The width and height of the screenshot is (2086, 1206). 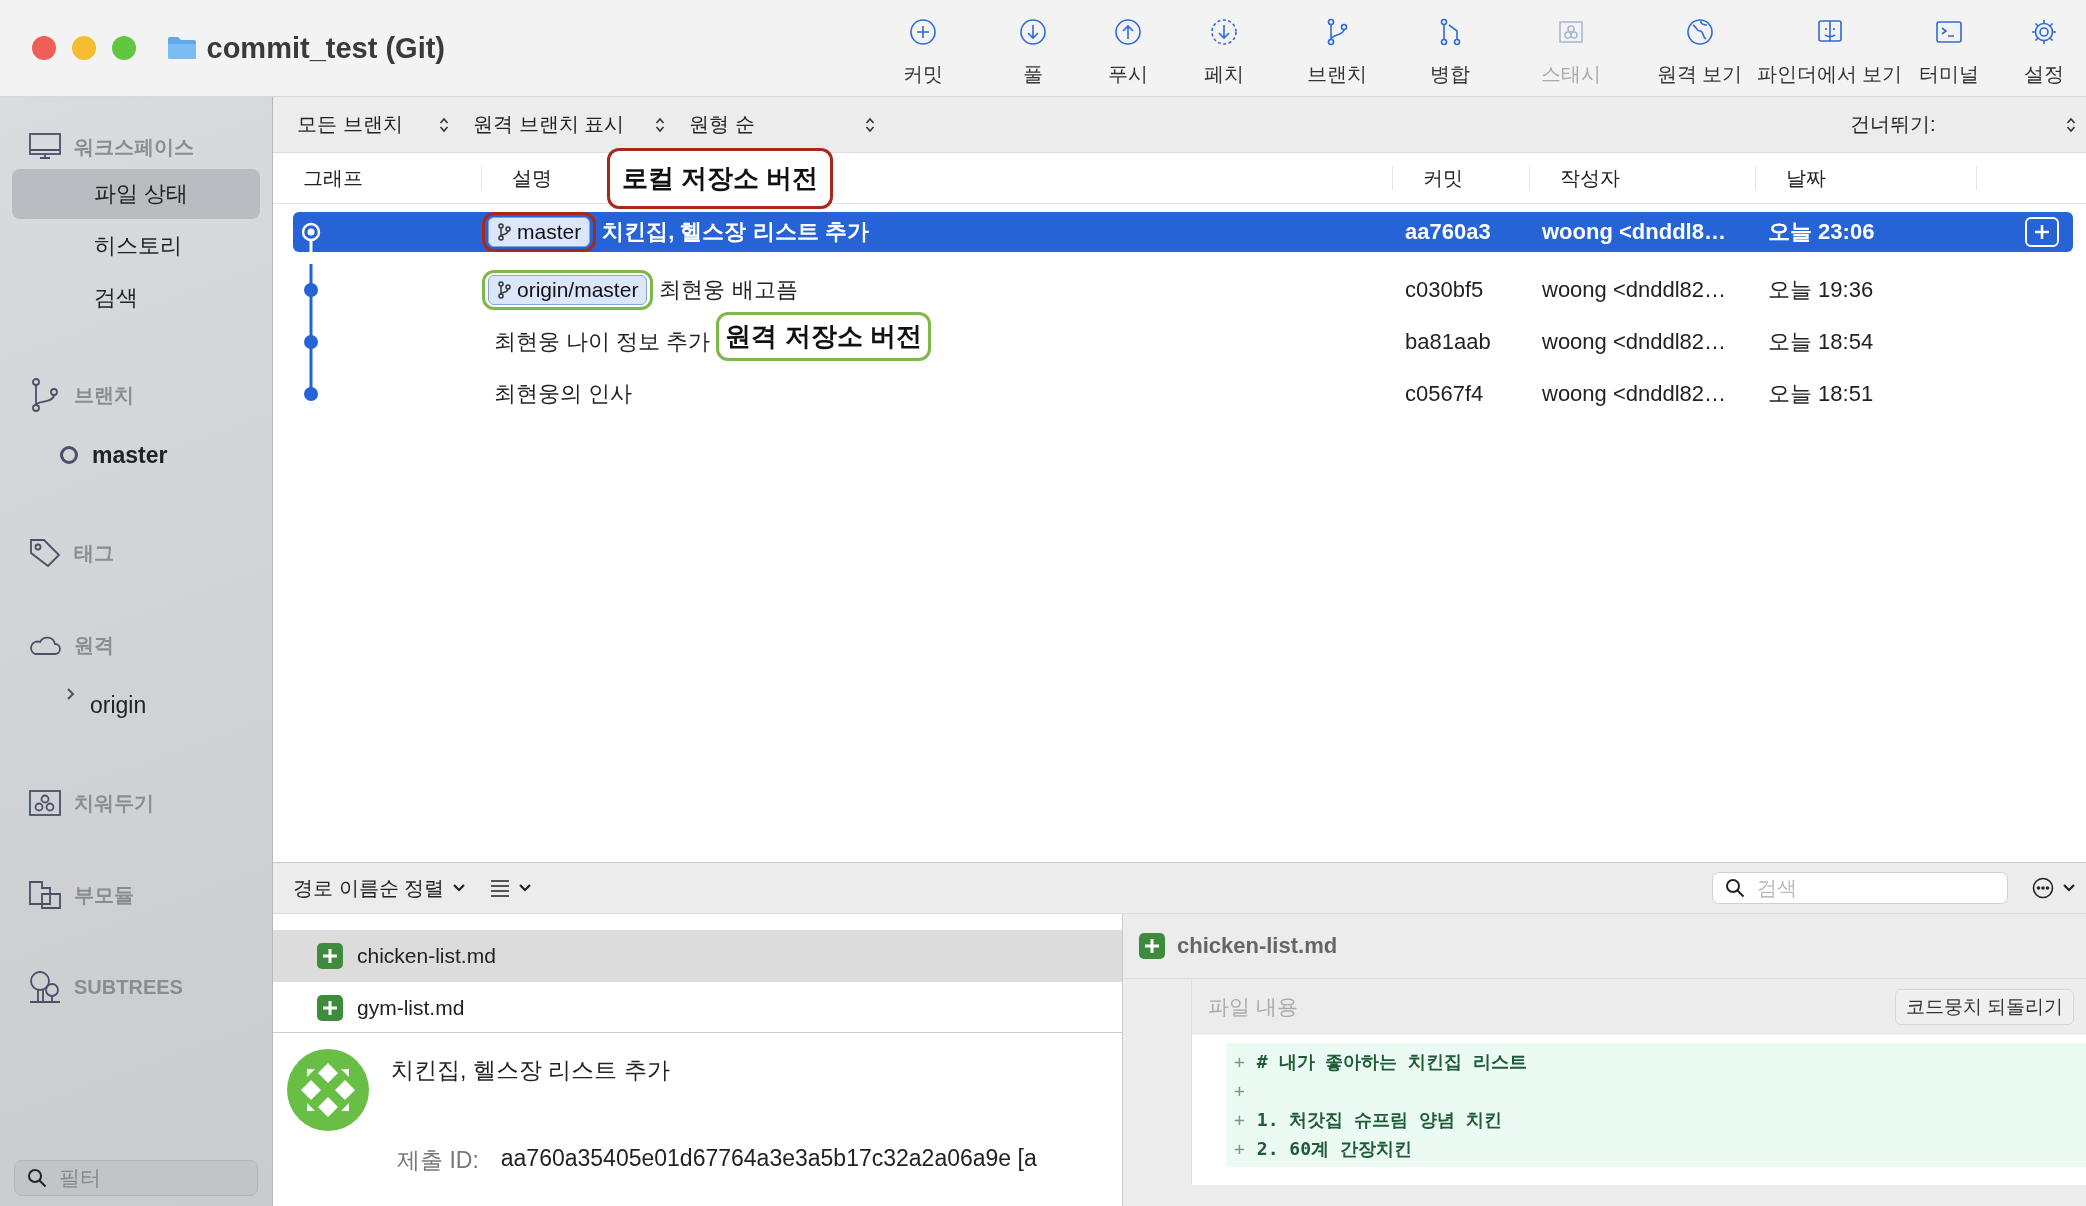 I want to click on date-cell-text: 오늘 23:06, so click(x=1821, y=232).